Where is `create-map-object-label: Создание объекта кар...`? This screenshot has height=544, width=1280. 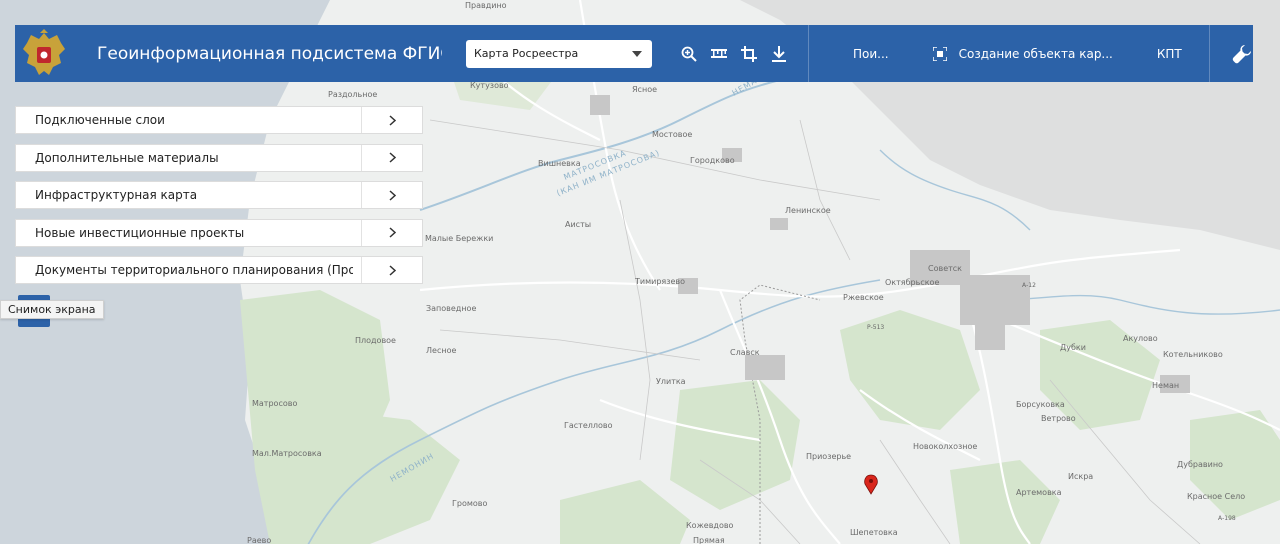 create-map-object-label: Создание объекта кар... is located at coordinates (1035, 53).